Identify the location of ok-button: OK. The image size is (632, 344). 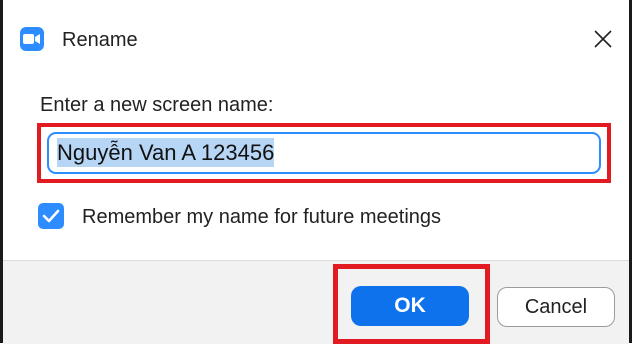
(410, 306).